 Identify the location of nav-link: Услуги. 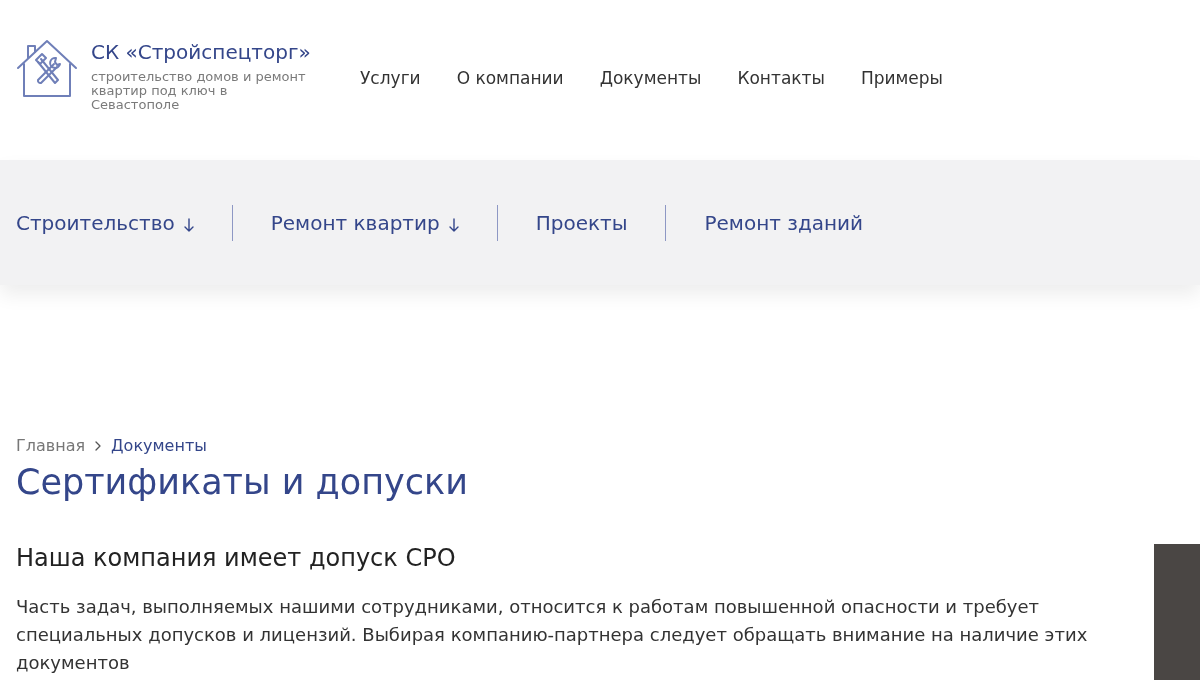
(390, 78).